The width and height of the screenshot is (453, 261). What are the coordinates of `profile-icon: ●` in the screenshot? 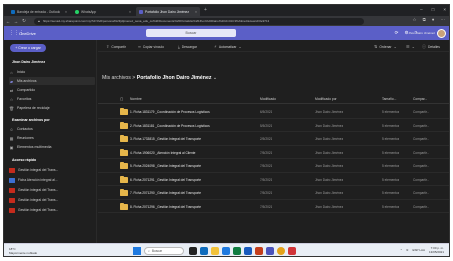 It's located at (433, 20).